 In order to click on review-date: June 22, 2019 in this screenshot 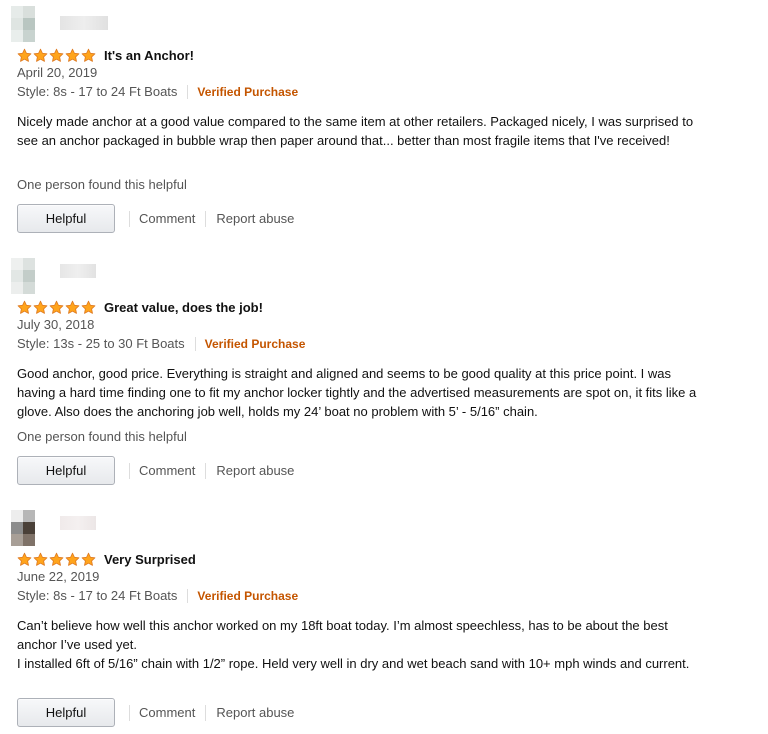, I will do `click(58, 576)`.